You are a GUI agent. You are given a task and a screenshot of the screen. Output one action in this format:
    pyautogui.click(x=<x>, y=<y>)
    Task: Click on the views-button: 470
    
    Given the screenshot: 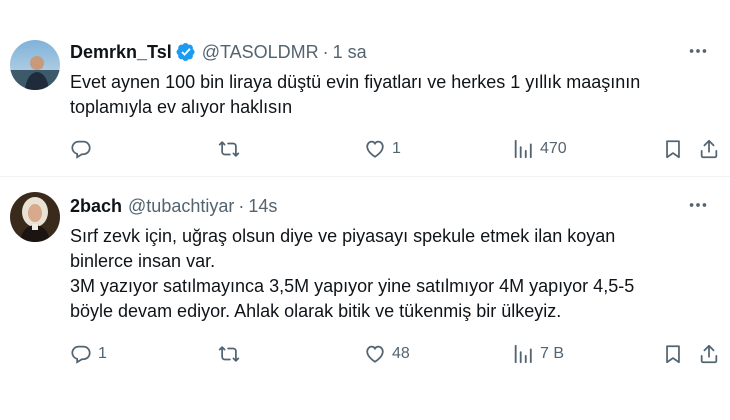 What is the action you would take?
    pyautogui.click(x=539, y=149)
    